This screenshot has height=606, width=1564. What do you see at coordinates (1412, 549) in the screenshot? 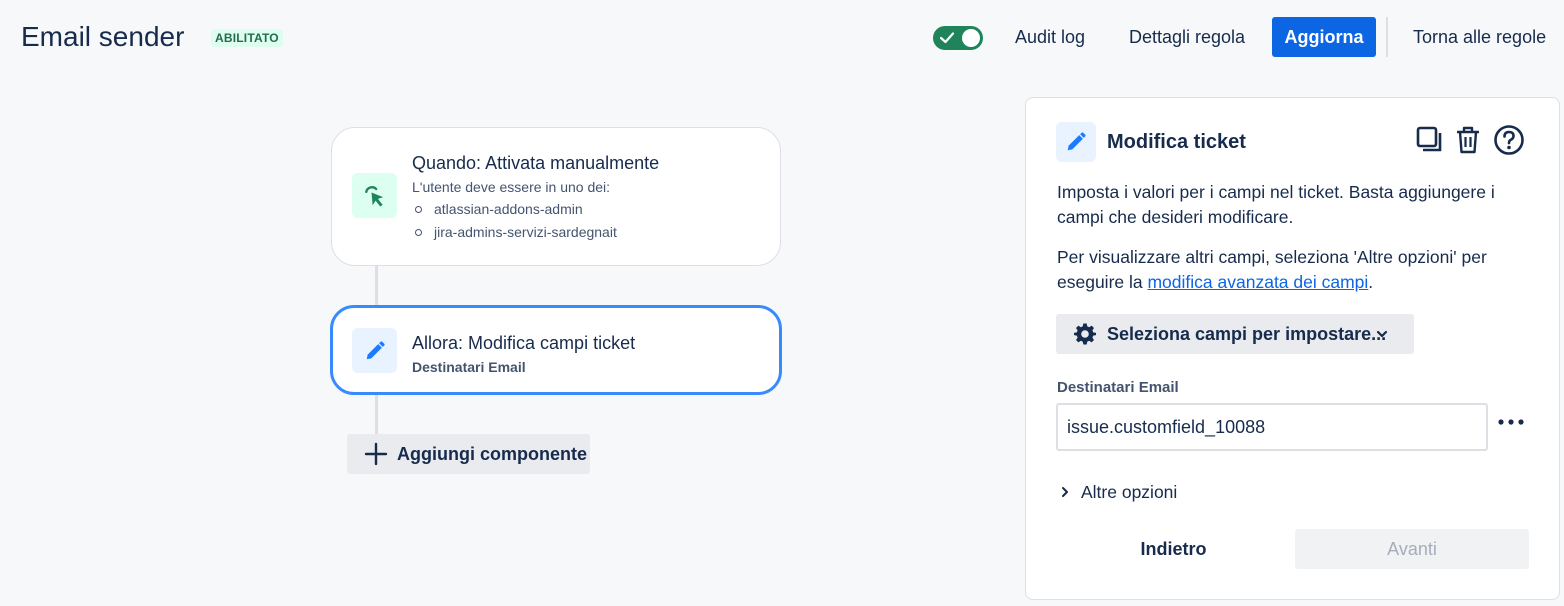
I see `next-button: Avanti` at bounding box center [1412, 549].